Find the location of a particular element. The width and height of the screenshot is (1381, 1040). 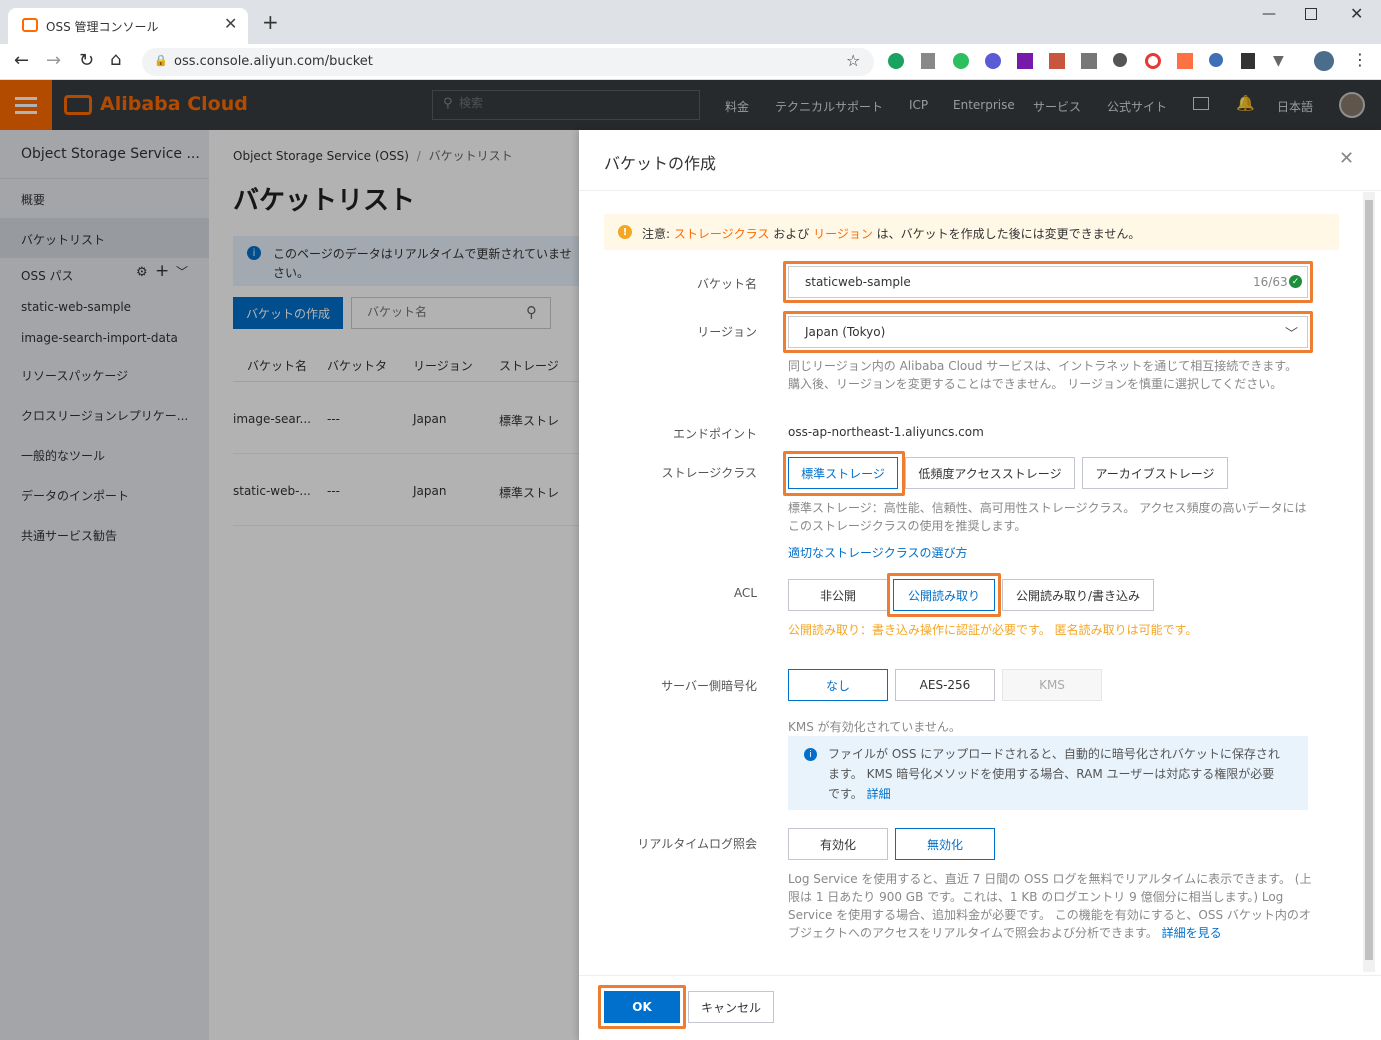

kms-info-text: です。 詳細 is located at coordinates (859, 793).